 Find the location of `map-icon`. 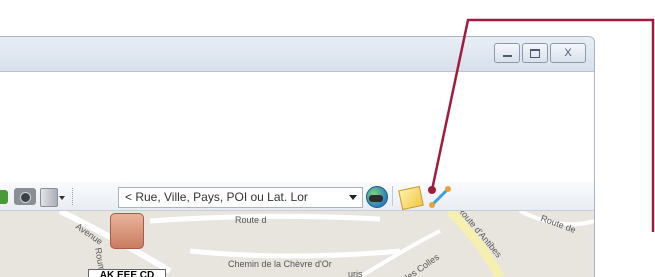

map-icon is located at coordinates (4, 197).